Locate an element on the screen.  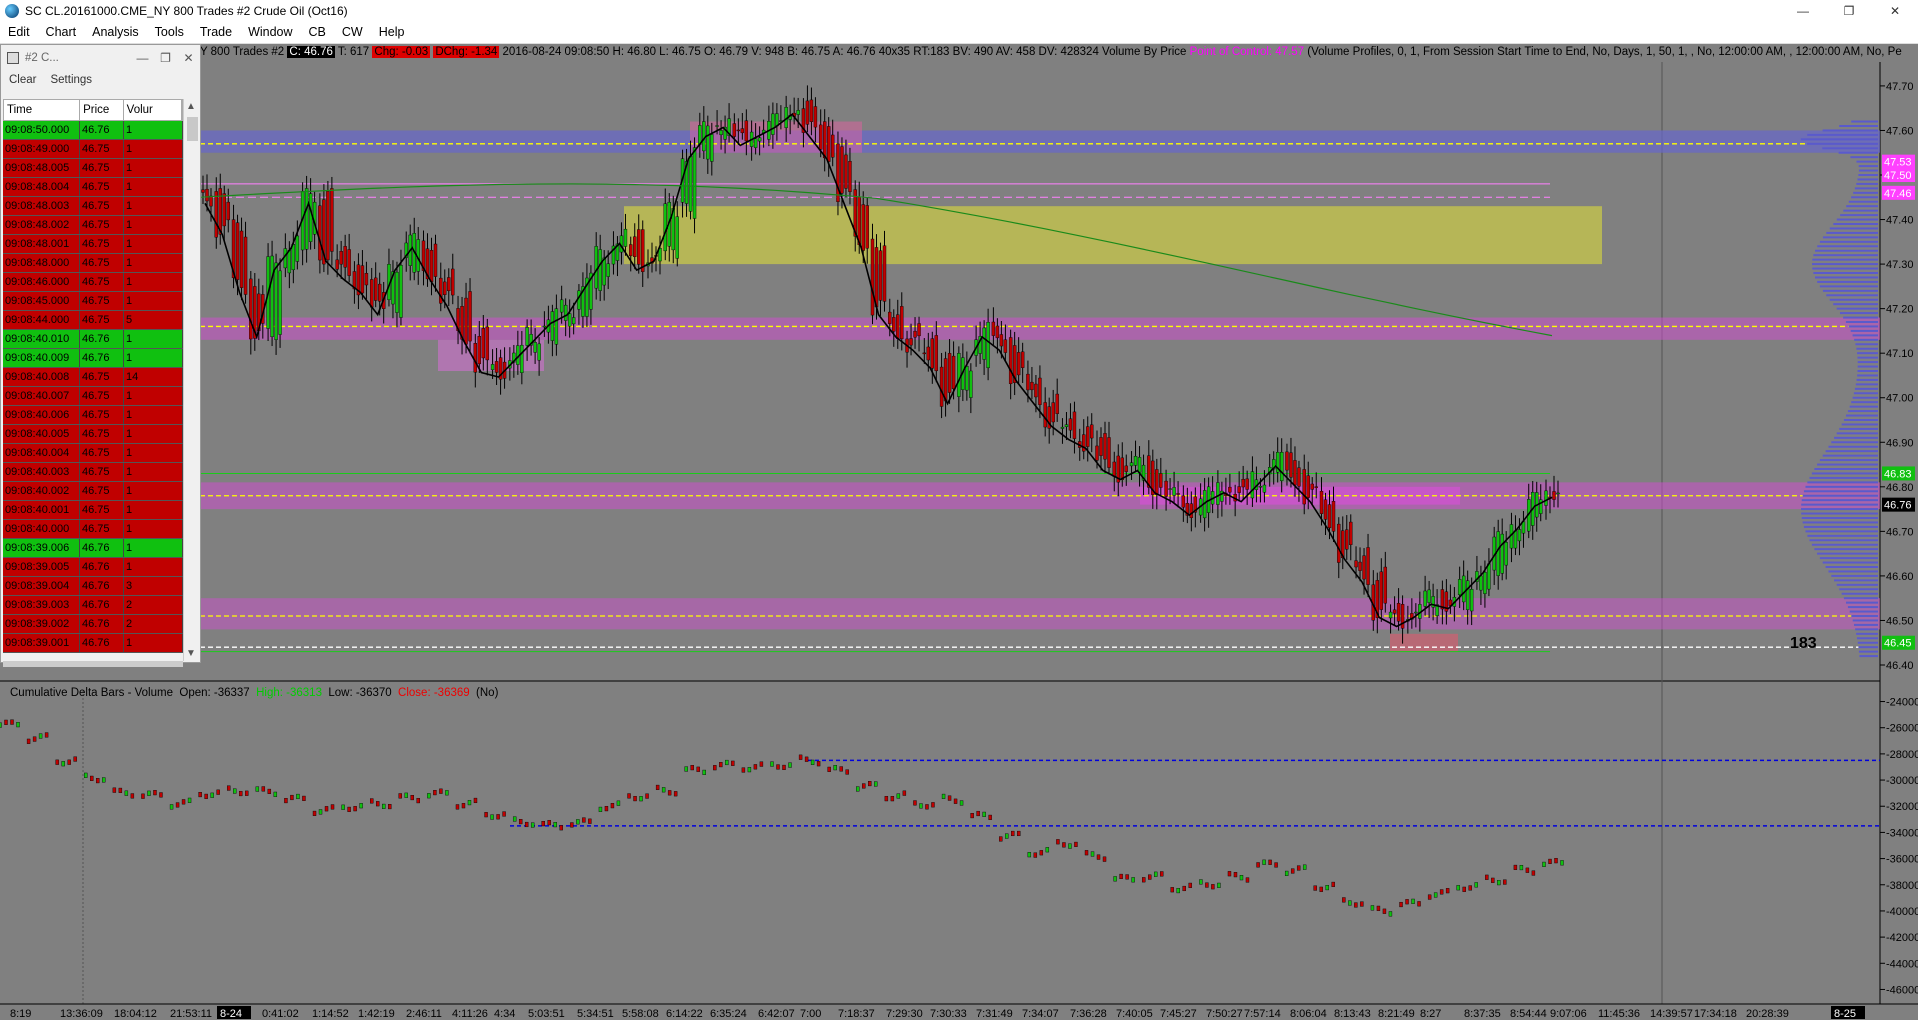
col-time: Time is located at coordinates (42, 110).